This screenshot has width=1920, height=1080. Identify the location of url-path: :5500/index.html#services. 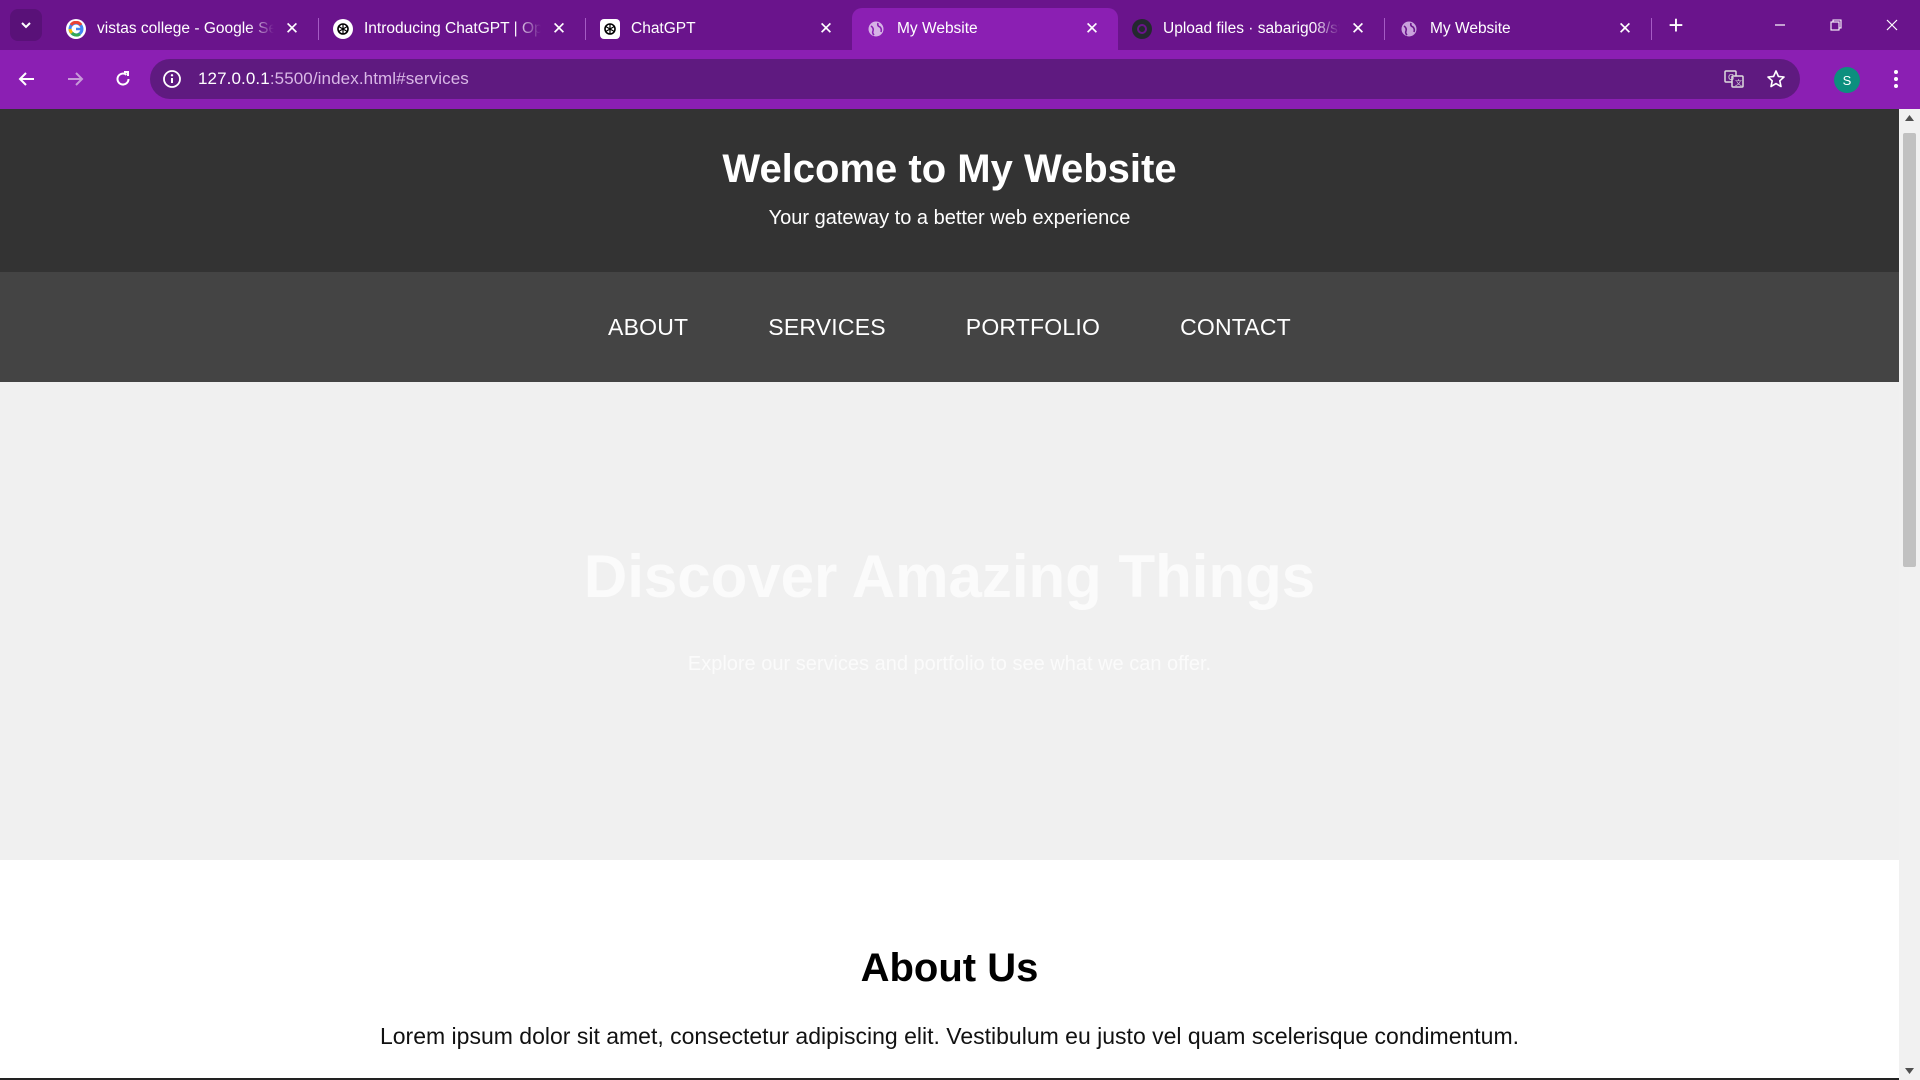
(369, 78).